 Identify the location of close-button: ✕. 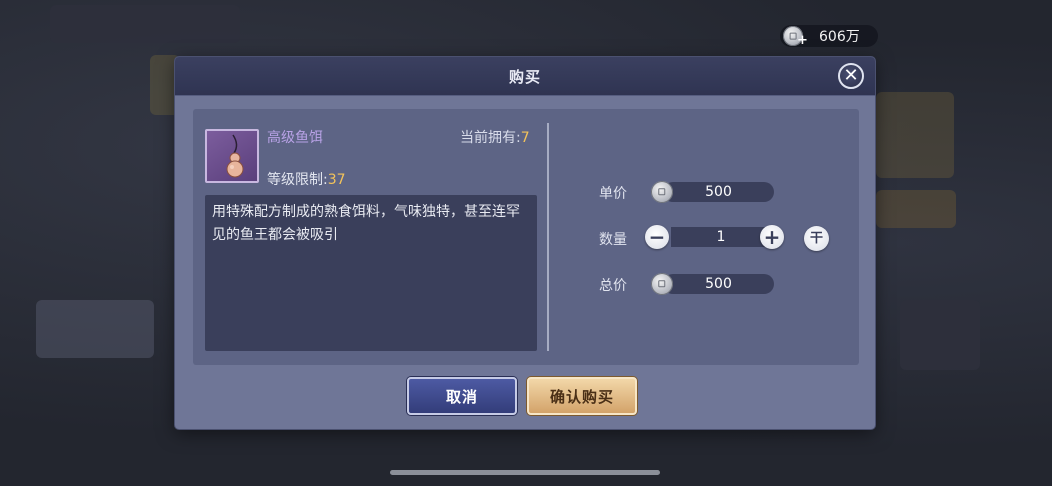
(851, 76).